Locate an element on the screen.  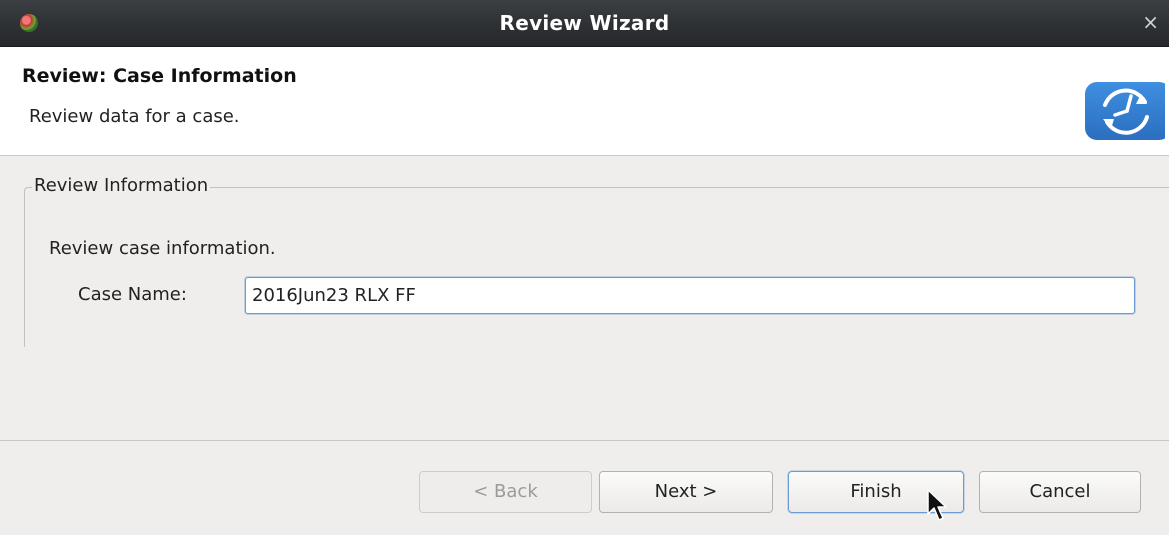
case-name-input is located at coordinates (690, 295).